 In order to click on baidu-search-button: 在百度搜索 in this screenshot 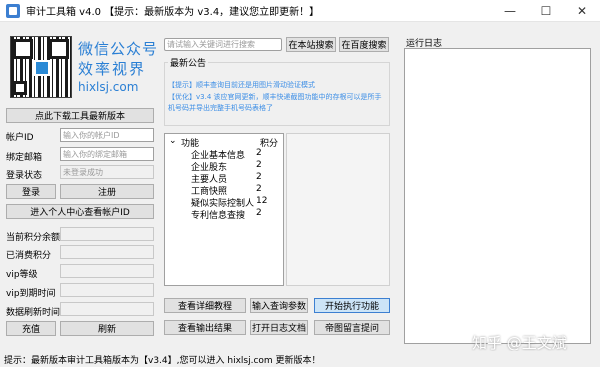, I will do `click(364, 44)`.